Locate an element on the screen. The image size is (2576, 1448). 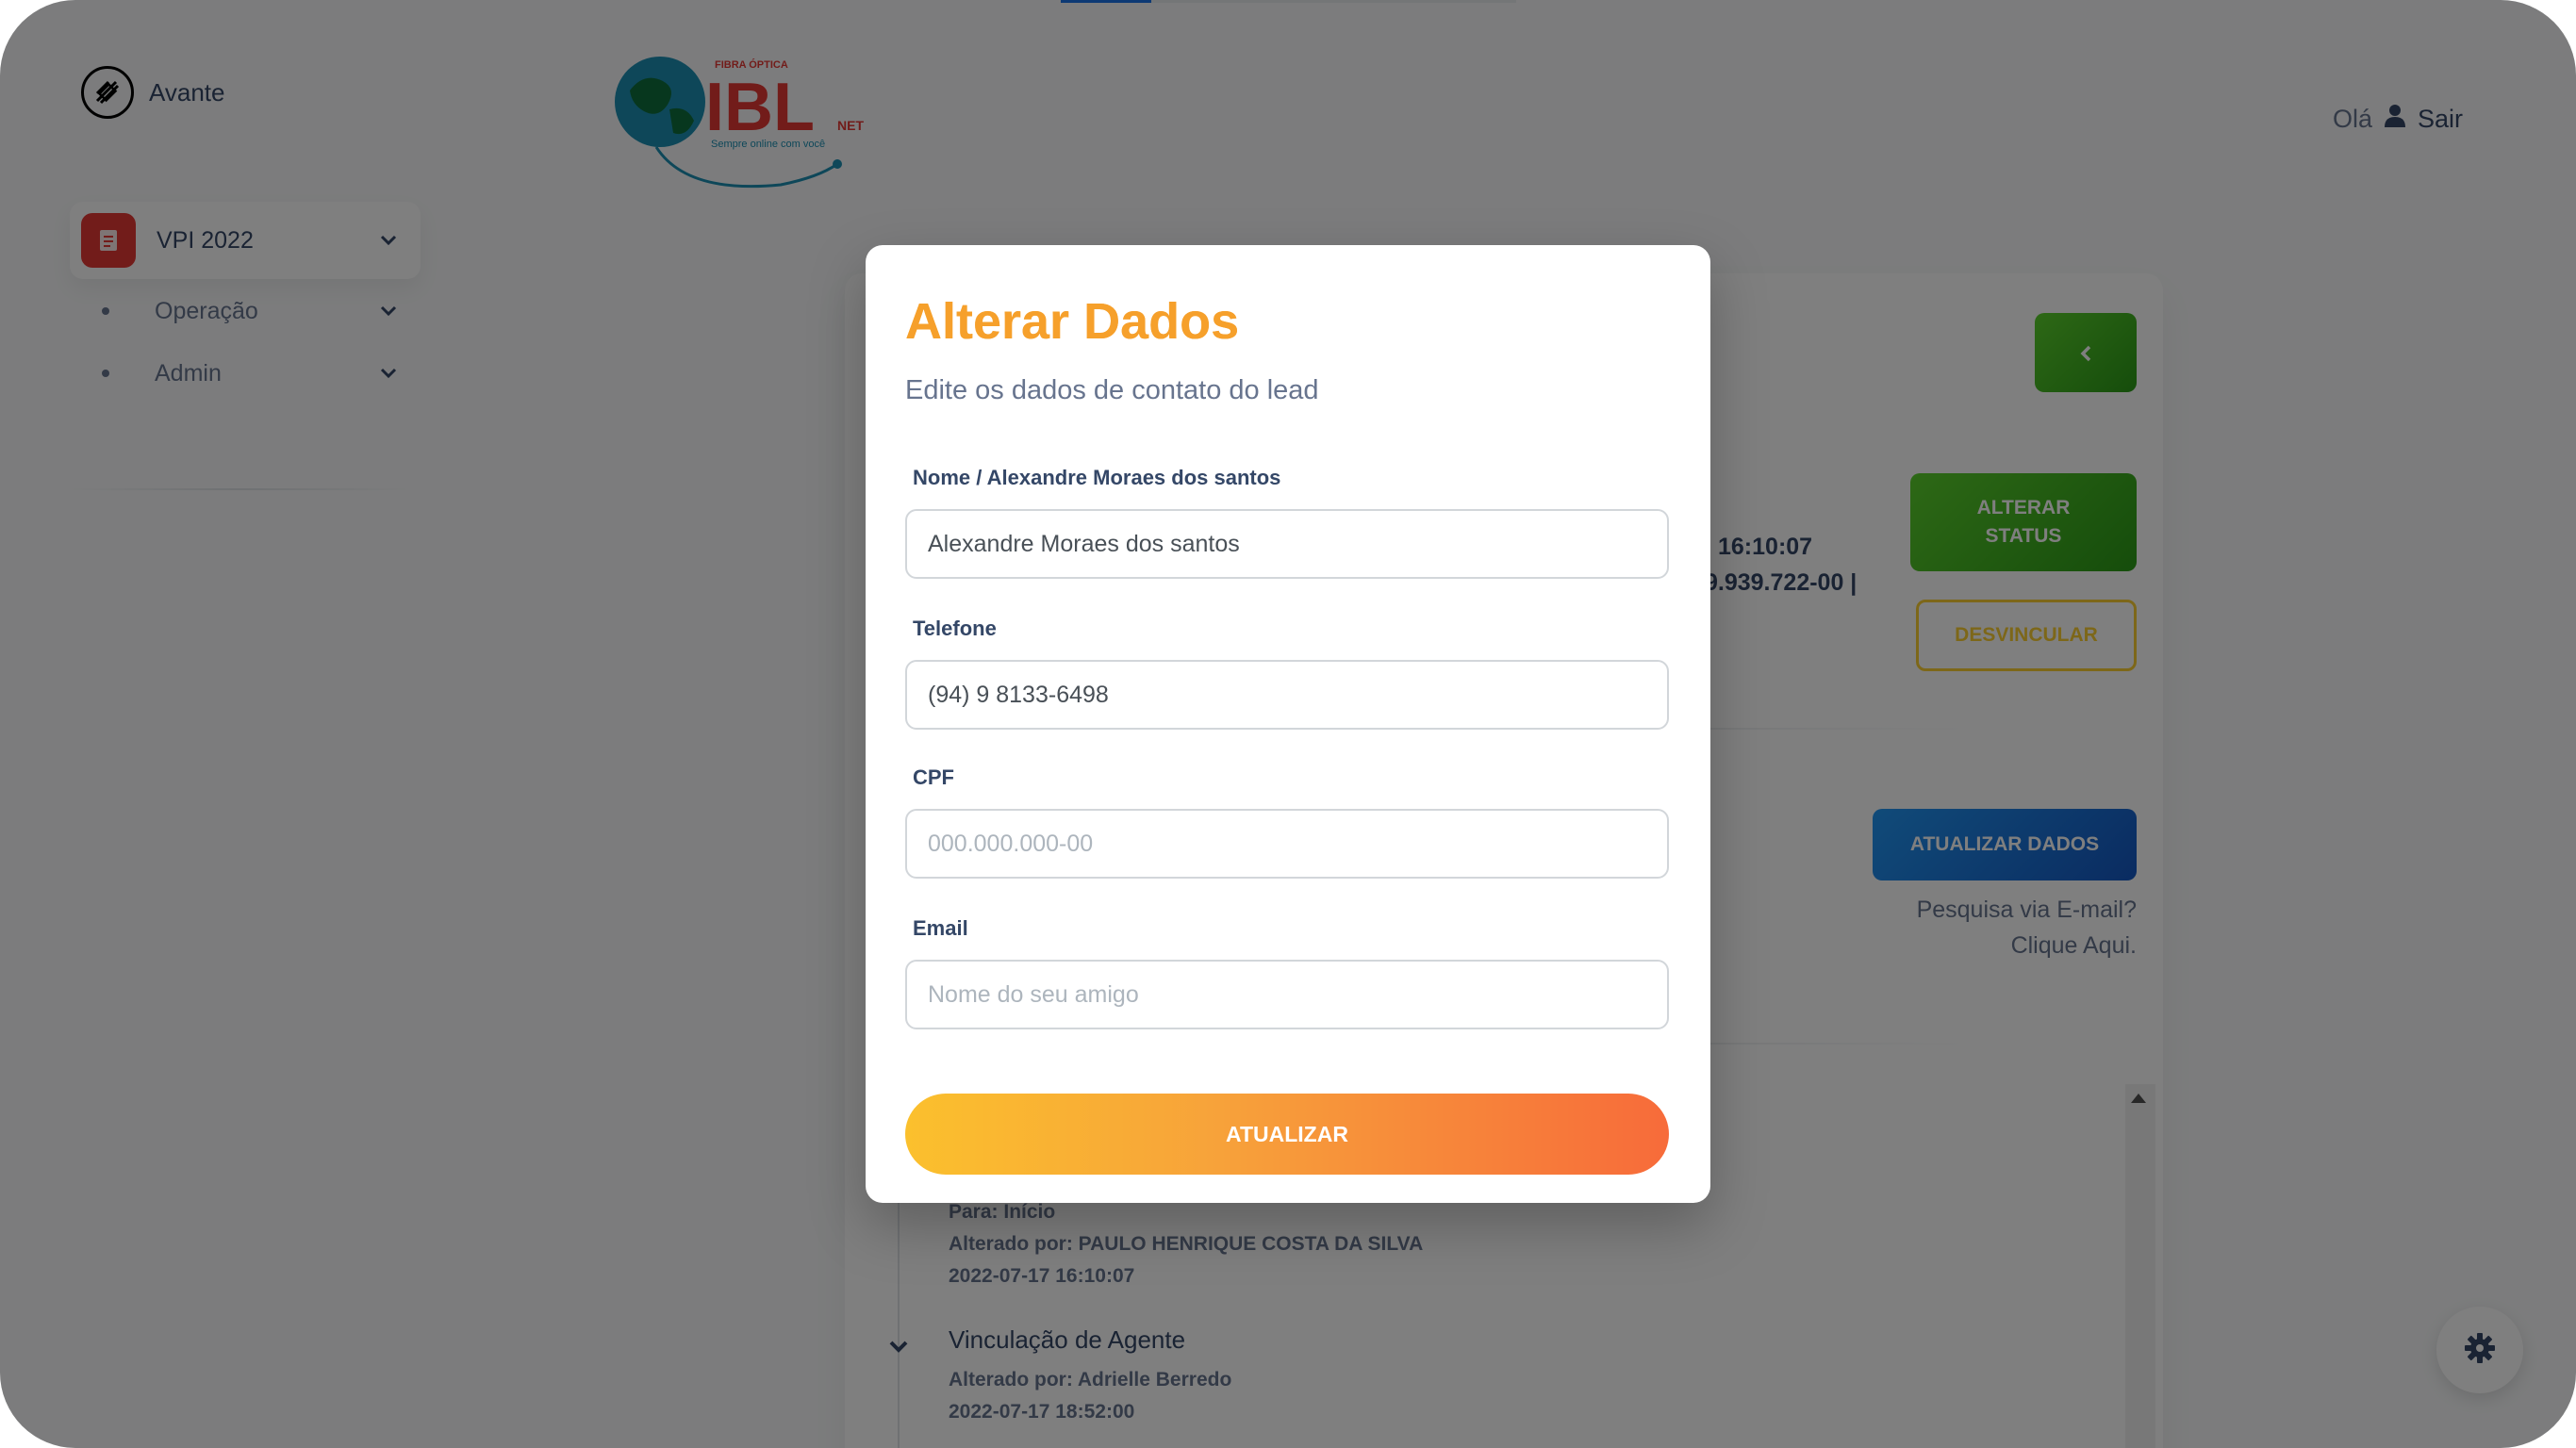
cpf-field is located at coordinates (1287, 844).